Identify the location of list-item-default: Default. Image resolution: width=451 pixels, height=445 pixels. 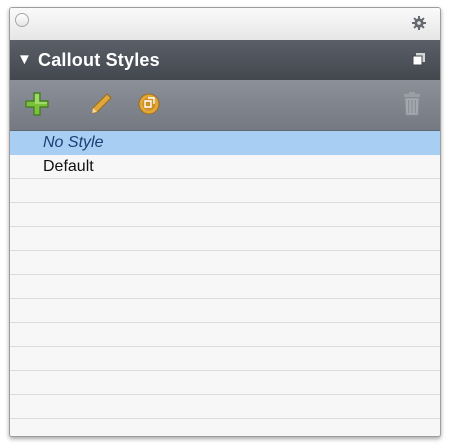
(225, 167).